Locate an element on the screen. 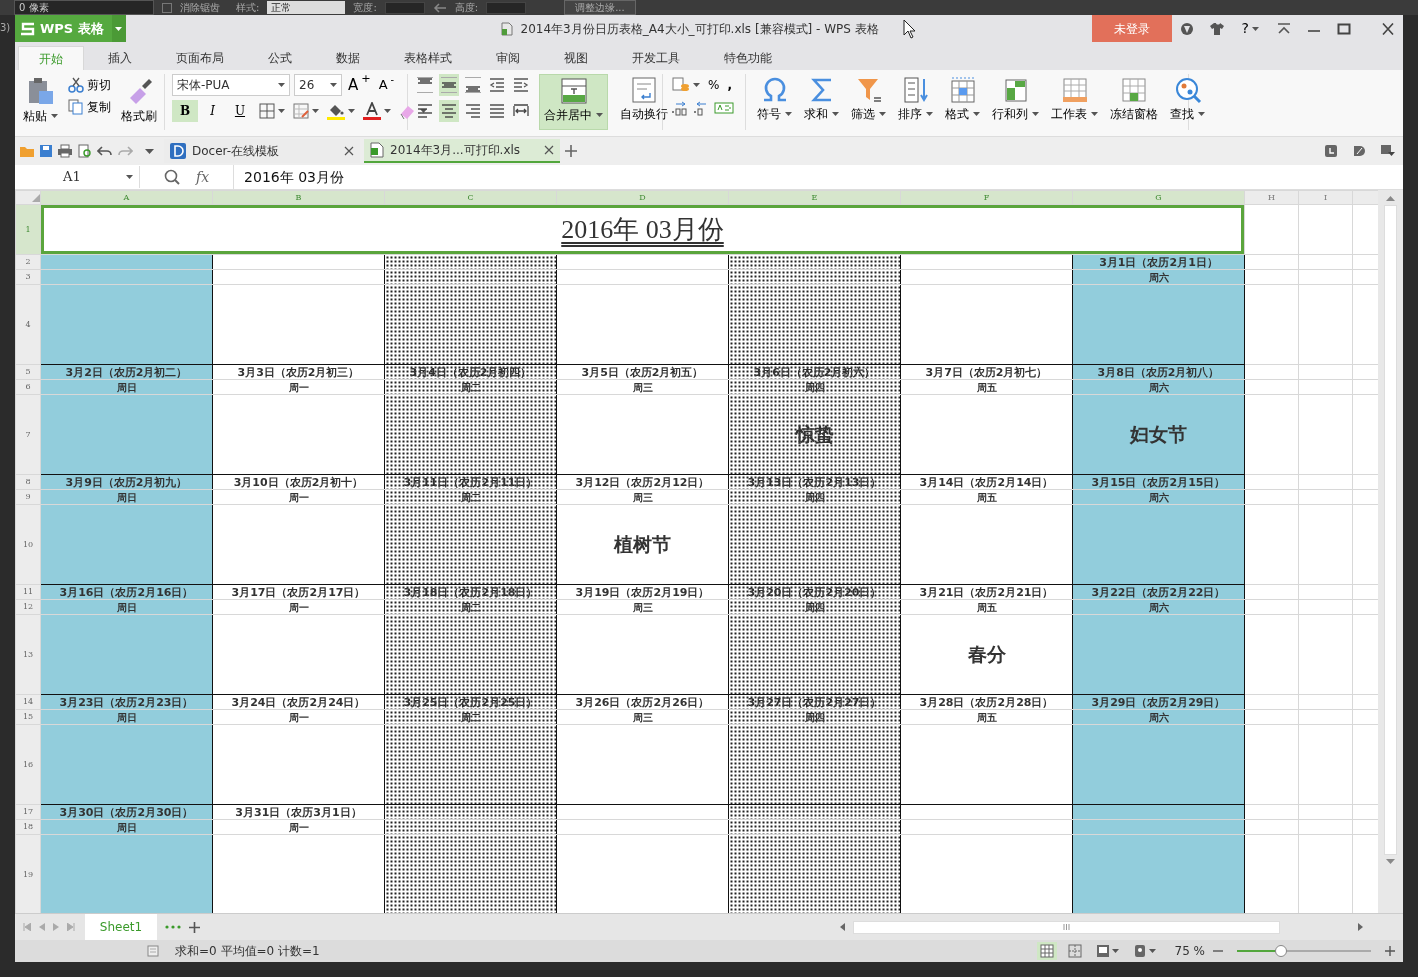 The image size is (1418, 977). ribbon-tab: 页面布局 is located at coordinates (200, 58).